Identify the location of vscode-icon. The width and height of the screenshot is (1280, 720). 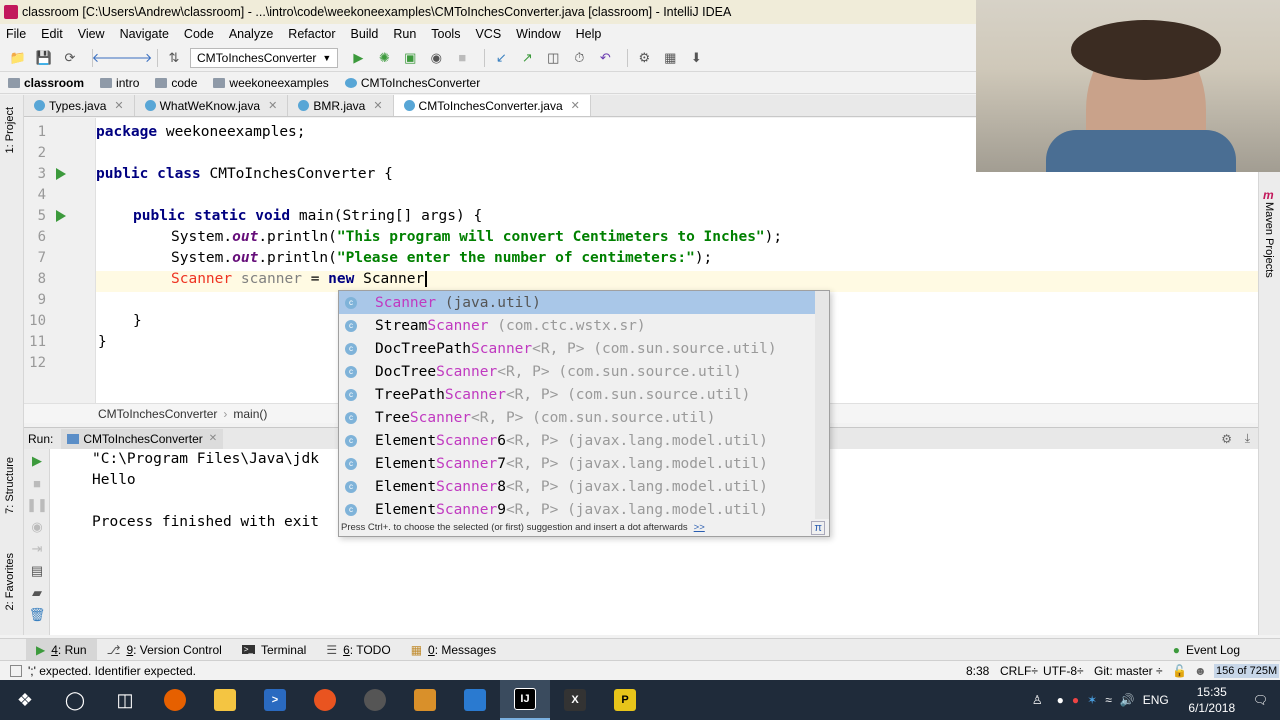
(475, 700).